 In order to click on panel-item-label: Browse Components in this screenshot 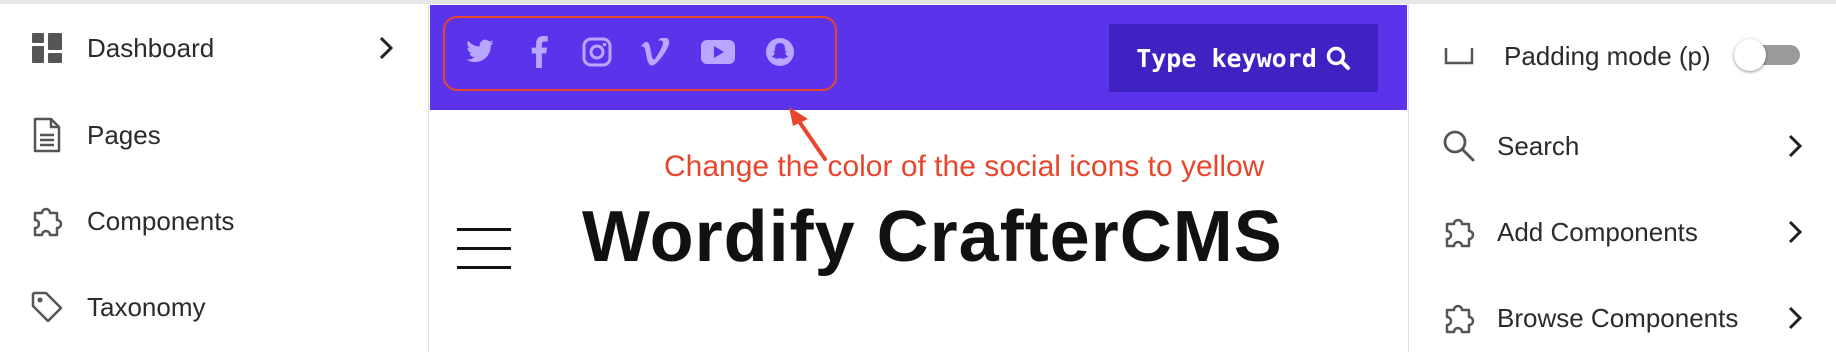, I will do `click(1618, 317)`.